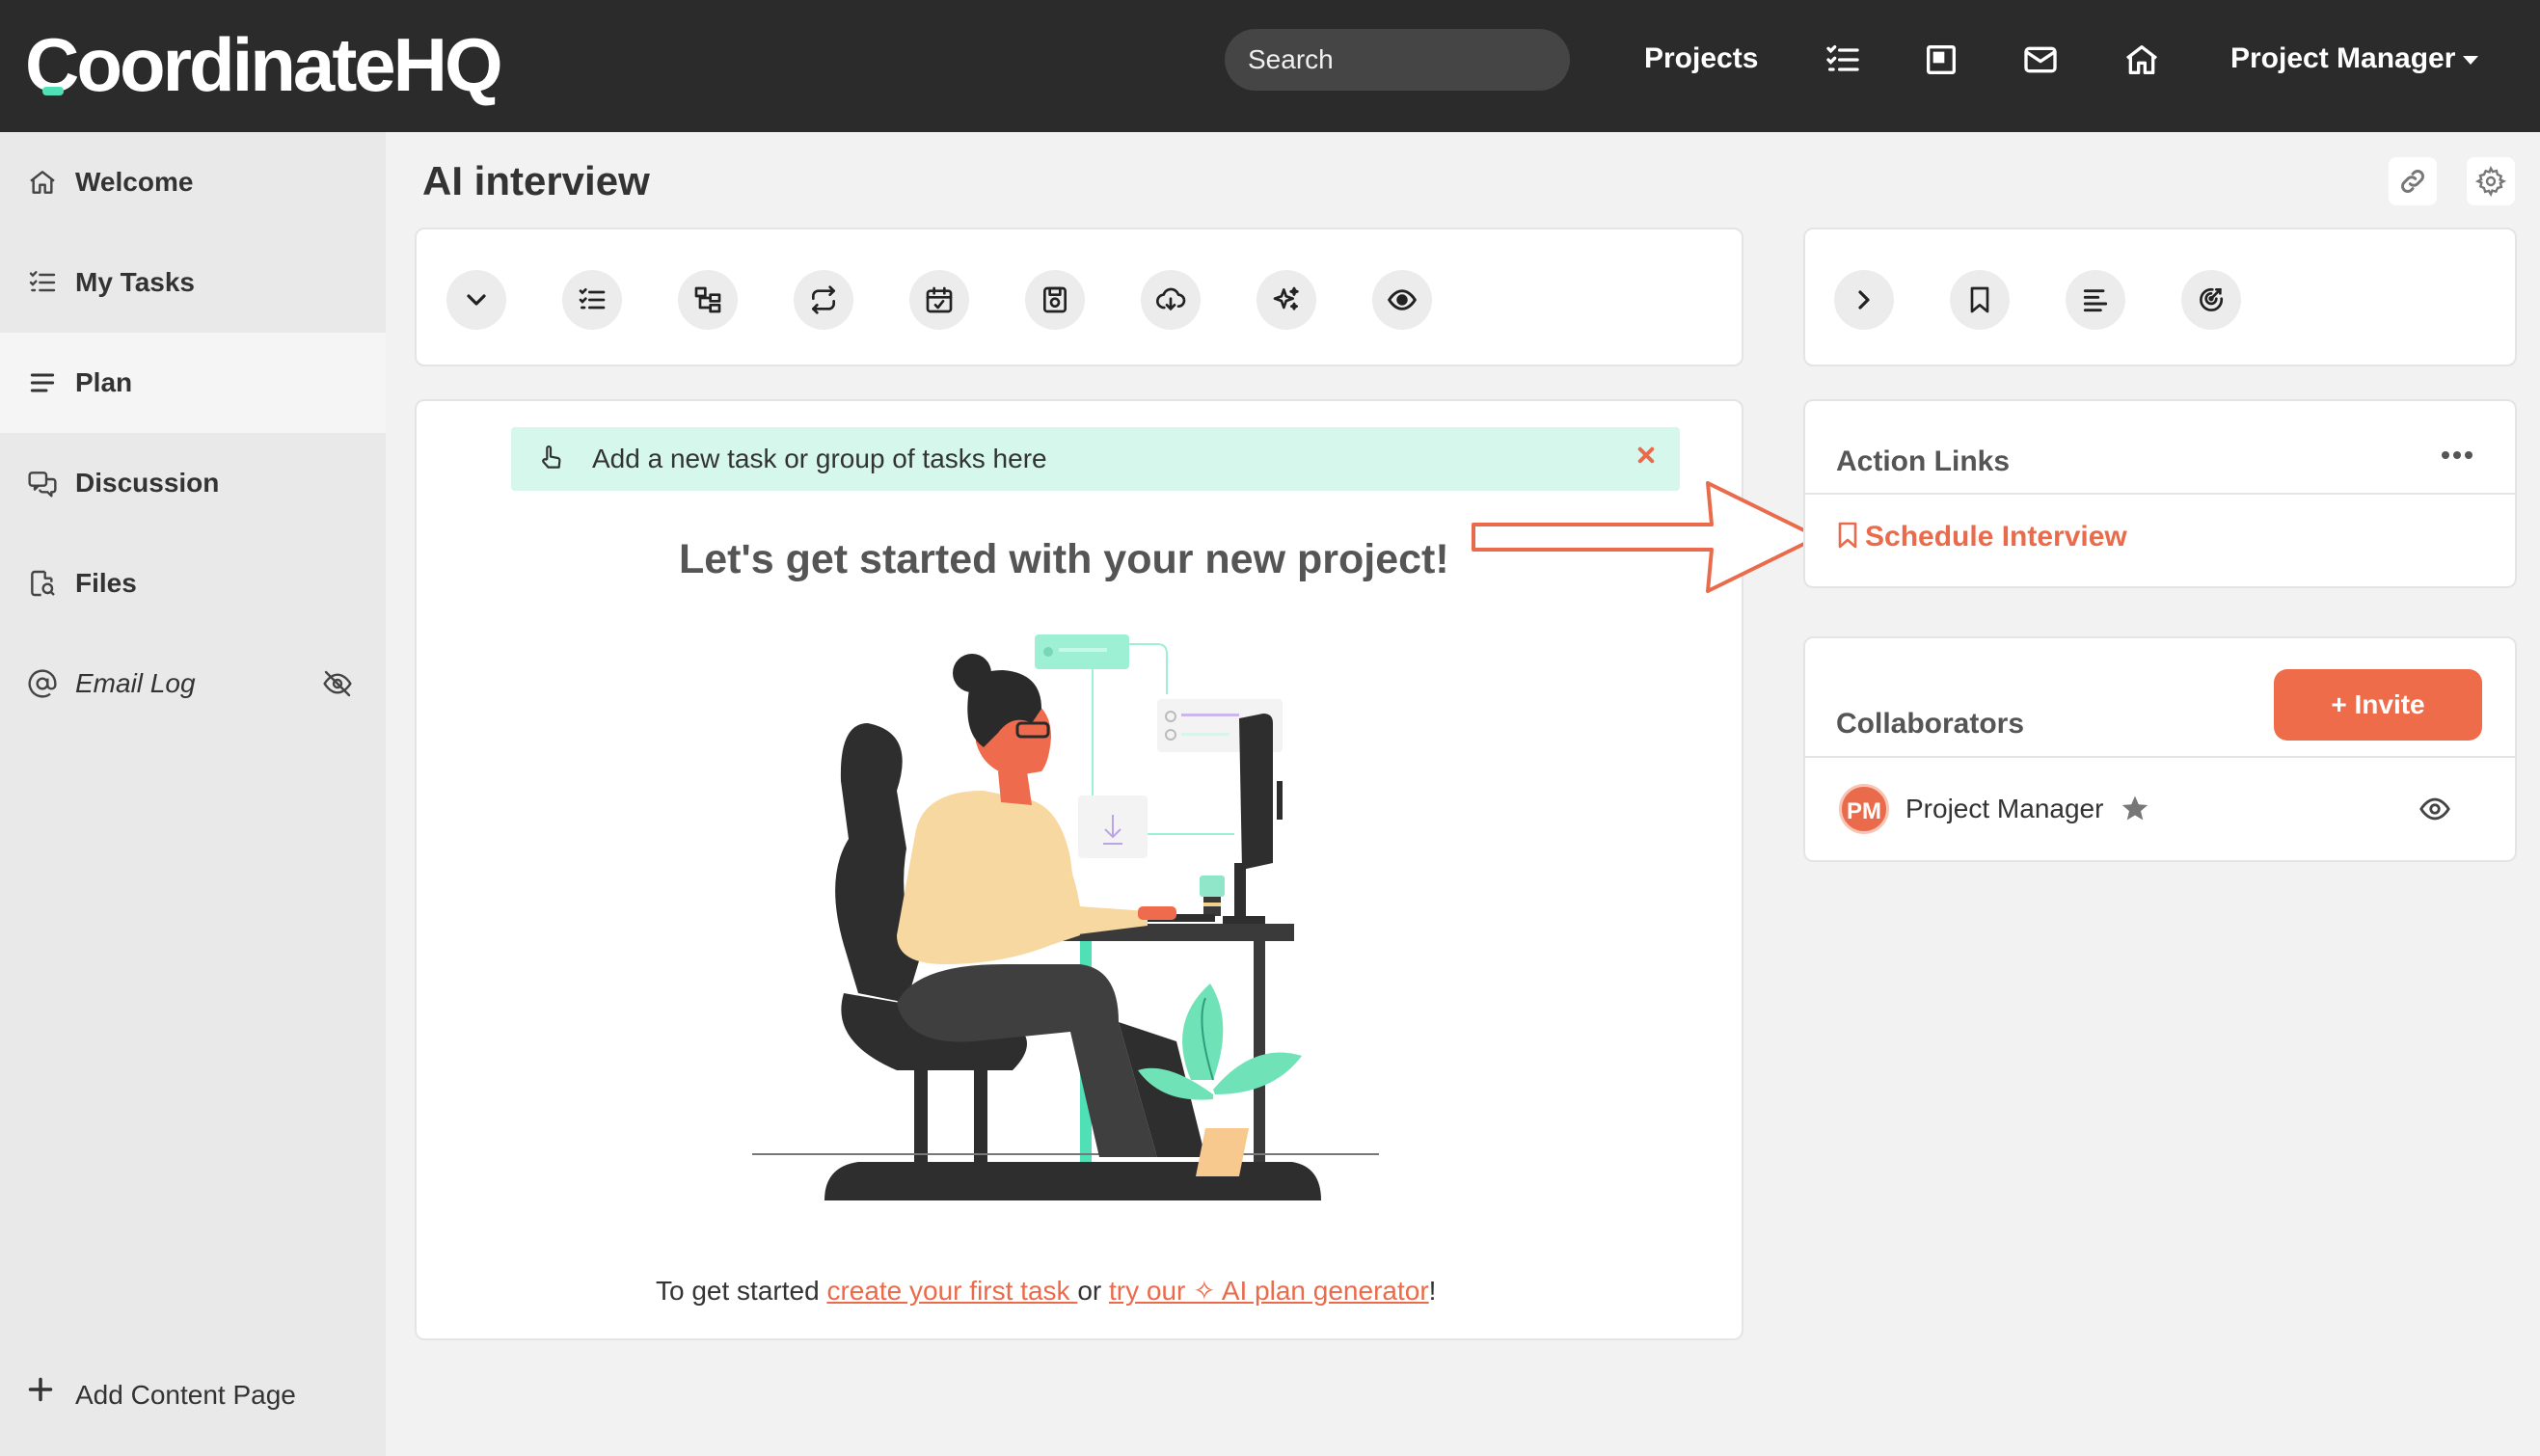 Image resolution: width=2540 pixels, height=1456 pixels. Describe the element at coordinates (104, 382) in the screenshot. I see `sidebar-item-label: Plan` at that location.